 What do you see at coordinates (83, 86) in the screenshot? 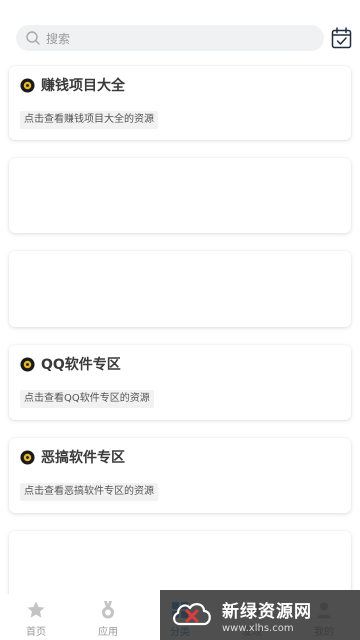
I see `card-title: 赚钱项目大全` at bounding box center [83, 86].